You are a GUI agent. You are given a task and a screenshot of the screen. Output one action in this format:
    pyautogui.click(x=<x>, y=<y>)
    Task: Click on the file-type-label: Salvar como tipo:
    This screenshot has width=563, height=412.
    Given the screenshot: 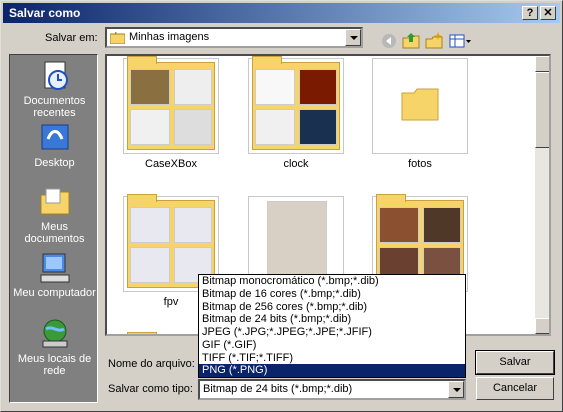 What is the action you would take?
    pyautogui.click(x=150, y=389)
    